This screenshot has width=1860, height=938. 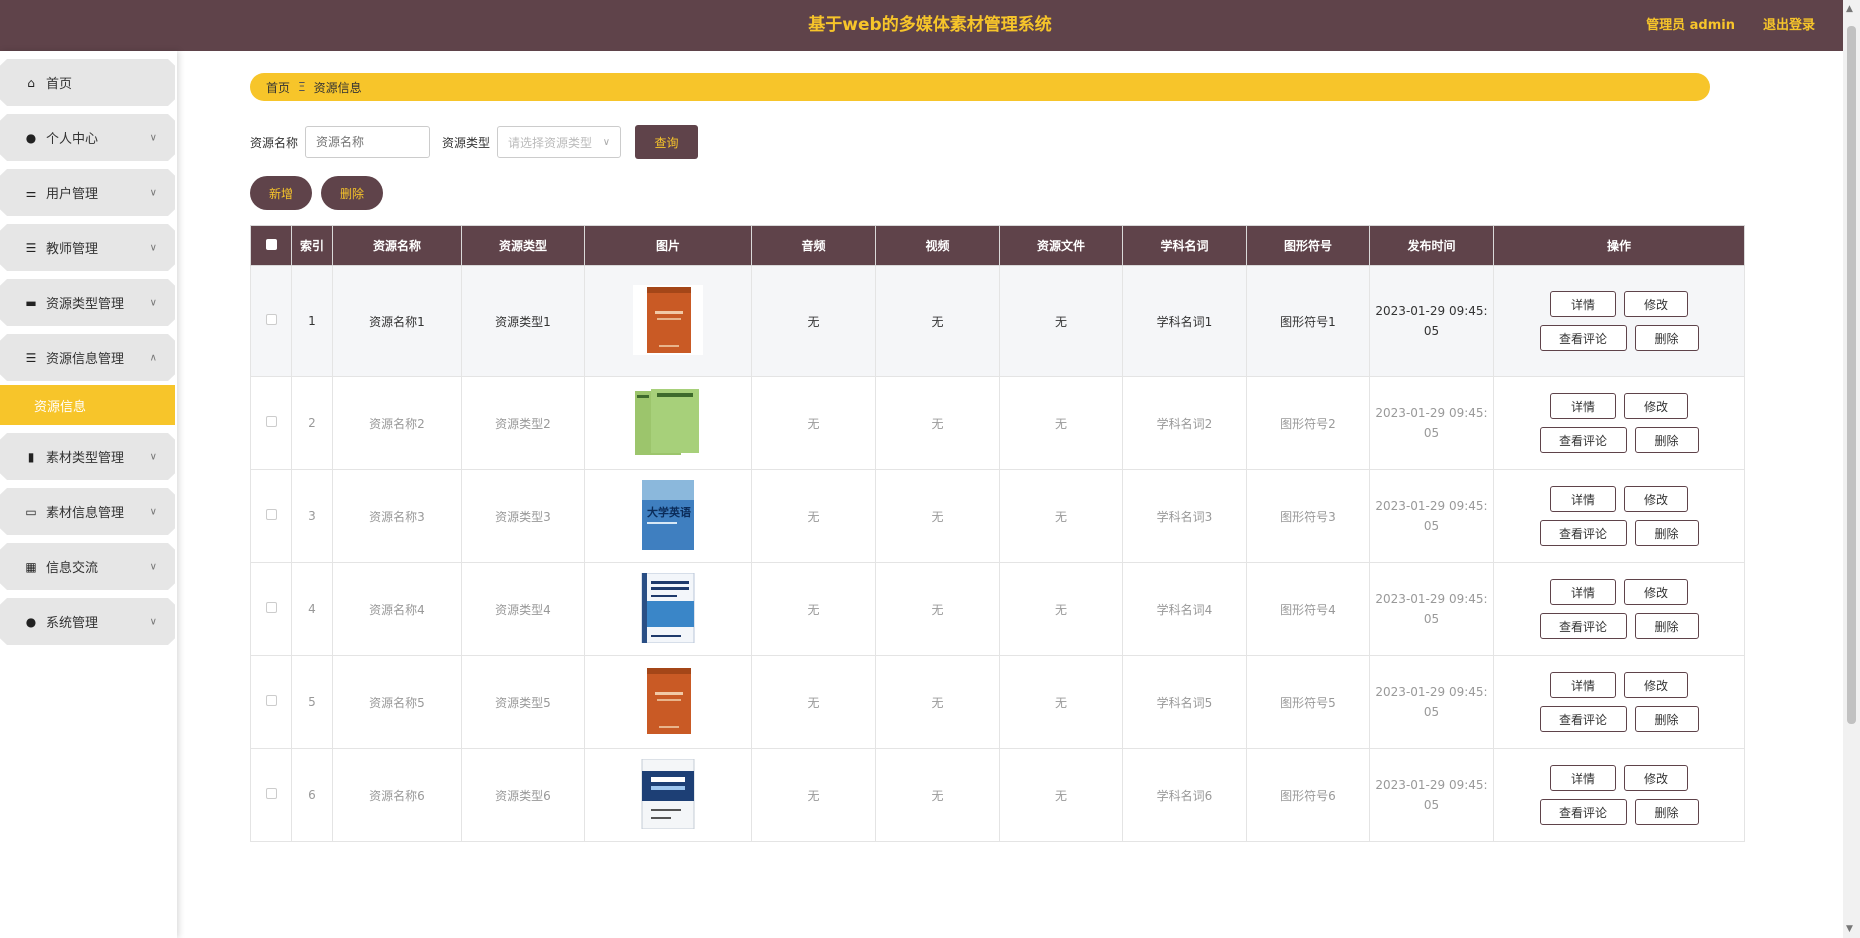 I want to click on sidebar-item: ☰ 教师管理 ∨, so click(x=87, y=247).